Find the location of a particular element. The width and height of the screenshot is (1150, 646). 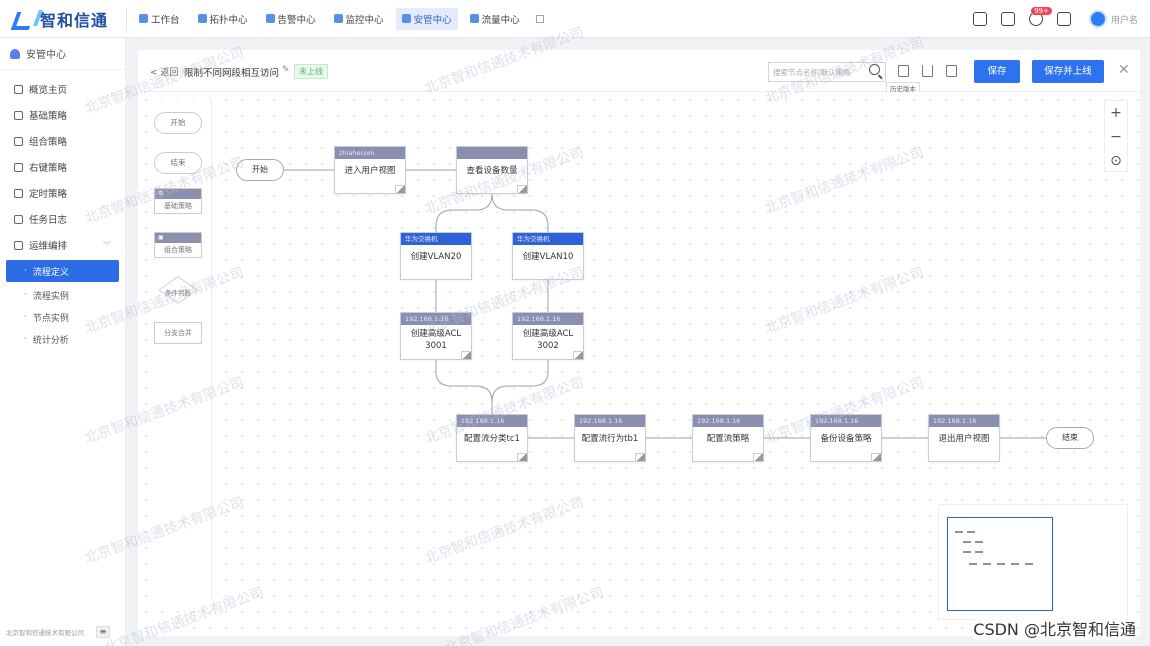

top-right-tools: 99+ 用户名 is located at coordinates (1048, 19).